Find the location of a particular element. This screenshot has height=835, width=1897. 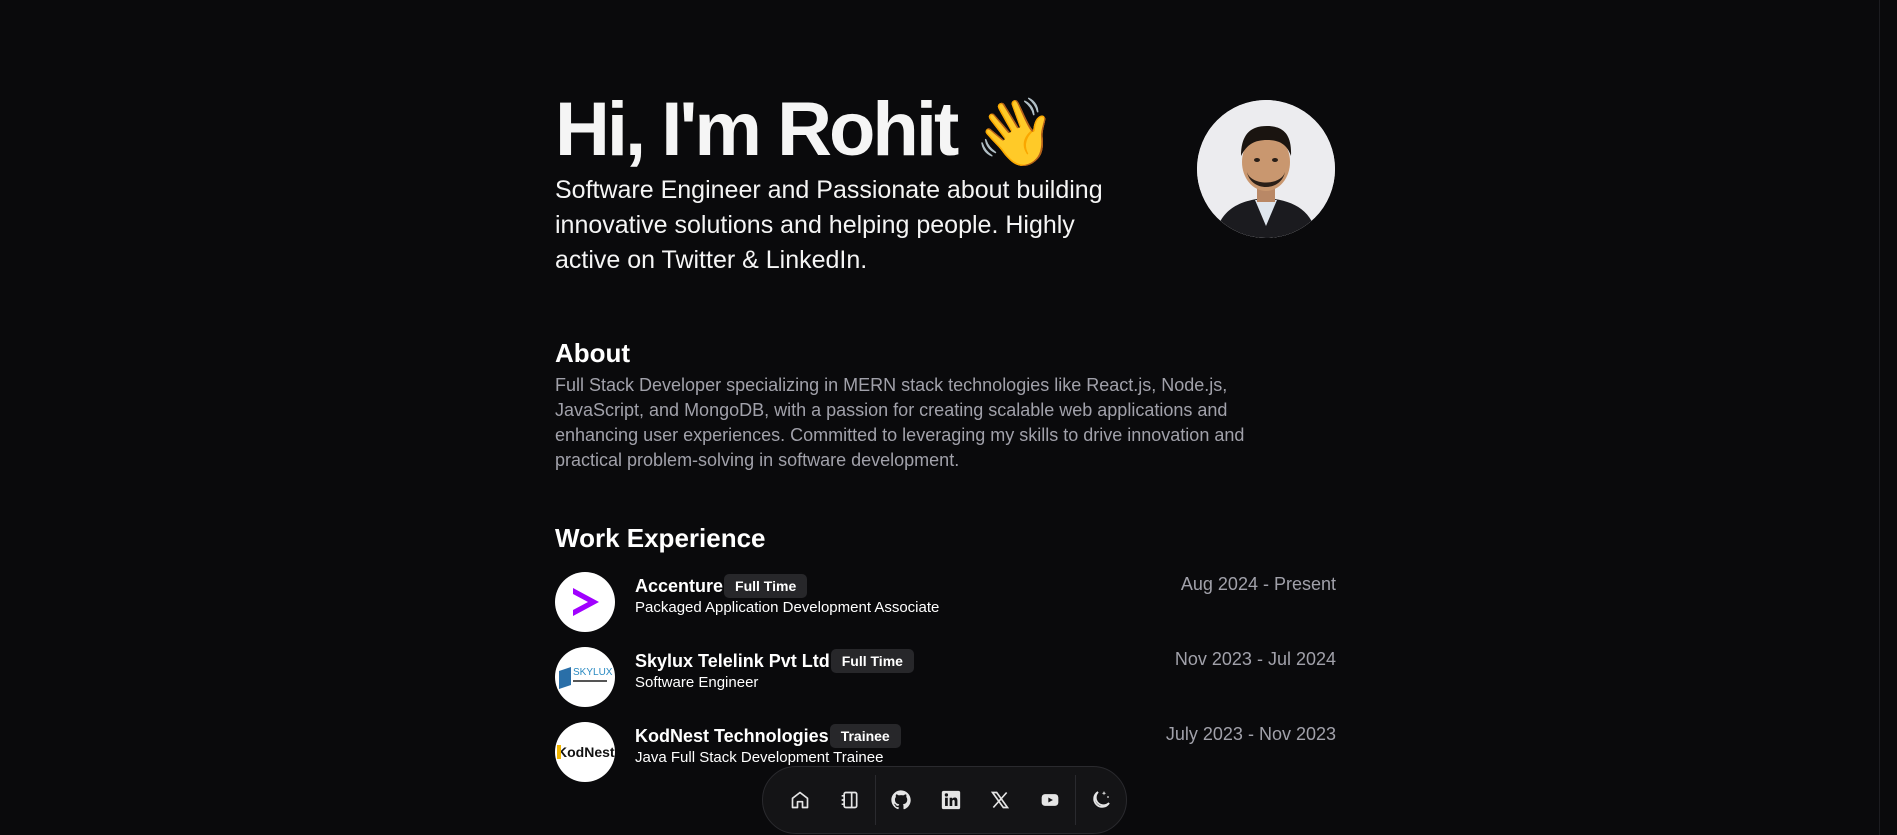

company-name: Skylux Telelink Pvt Ltd is located at coordinates (732, 660).